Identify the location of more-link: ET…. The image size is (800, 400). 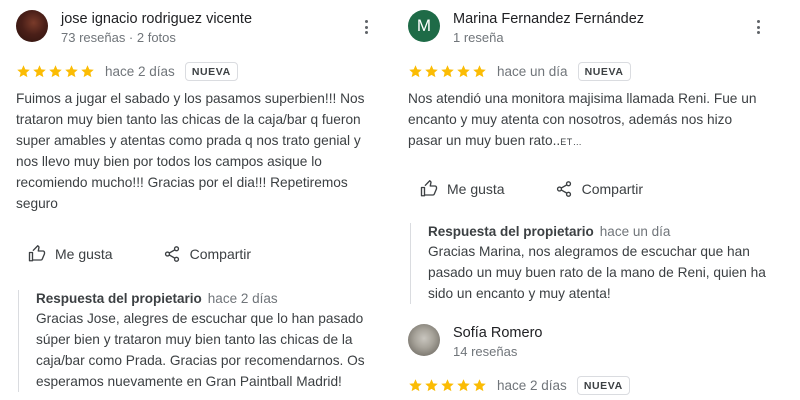
(571, 142).